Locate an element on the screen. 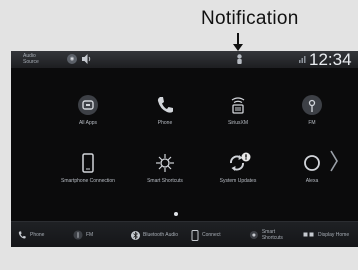 The height and width of the screenshot is (270, 358). bottom-item-label: Smart Shortcuts is located at coordinates (272, 235).